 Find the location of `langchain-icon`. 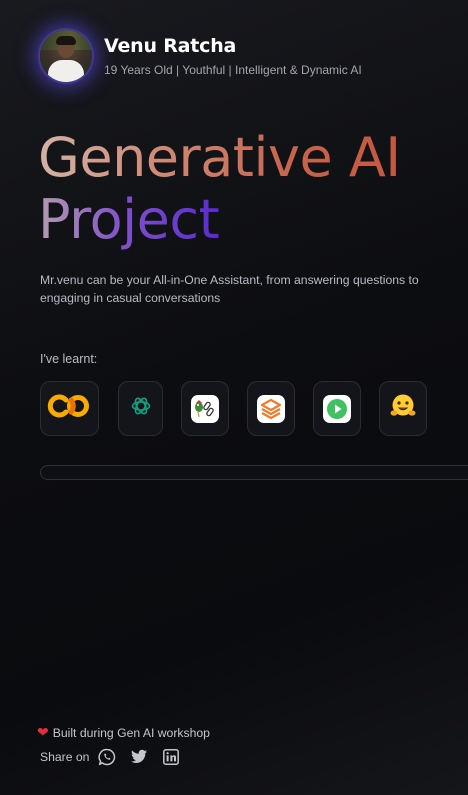

langchain-icon is located at coordinates (205, 408).